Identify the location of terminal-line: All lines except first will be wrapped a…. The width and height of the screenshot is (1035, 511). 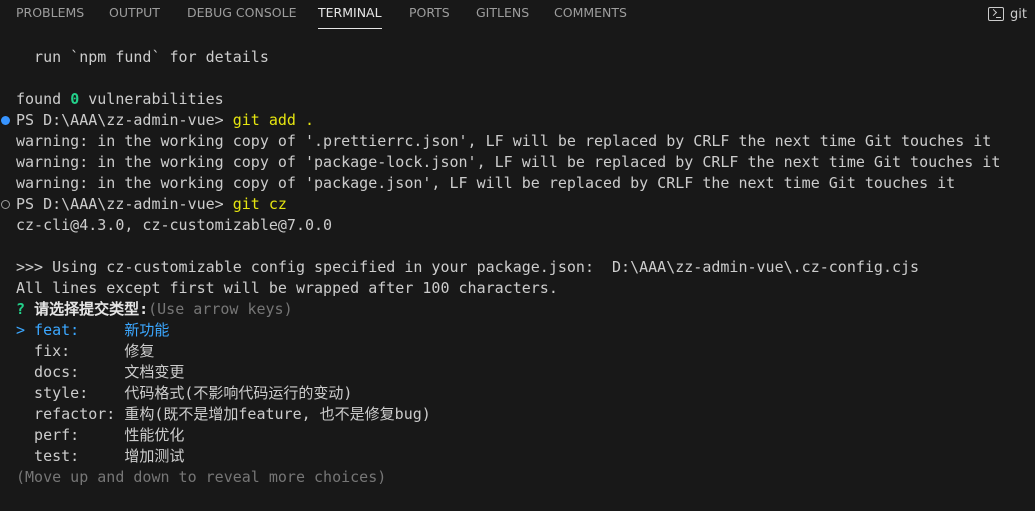
(287, 288).